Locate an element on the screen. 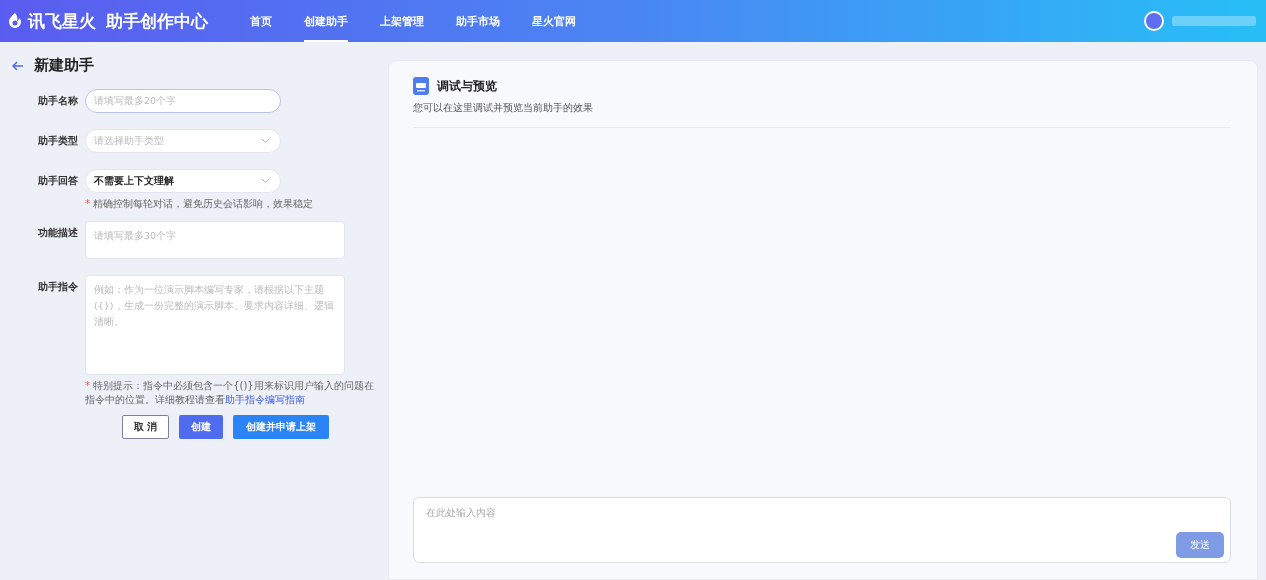 The image size is (1266, 580). send-button: 发送 is located at coordinates (1200, 545).